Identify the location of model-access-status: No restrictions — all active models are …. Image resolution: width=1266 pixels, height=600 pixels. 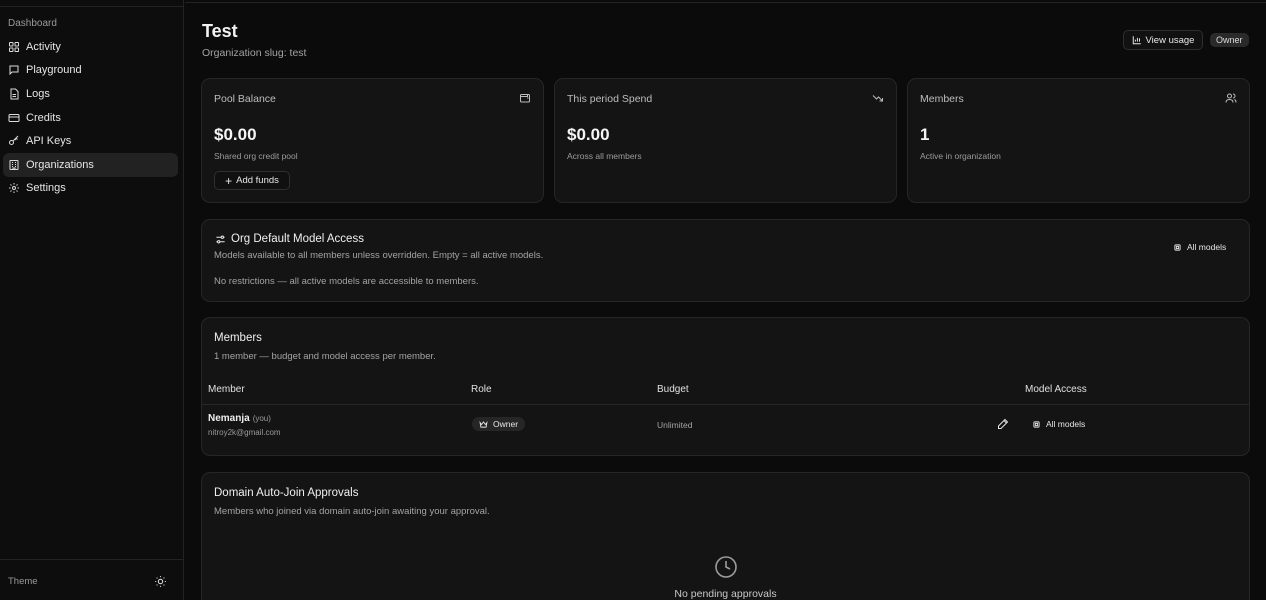
(346, 281).